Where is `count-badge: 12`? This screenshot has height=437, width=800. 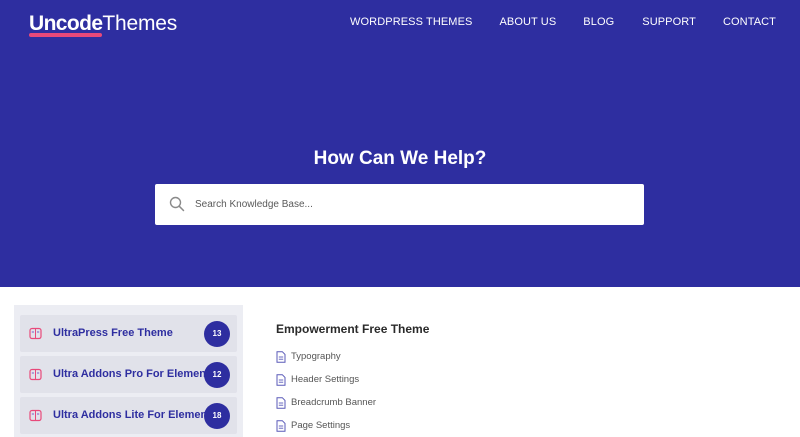 count-badge: 12 is located at coordinates (217, 375).